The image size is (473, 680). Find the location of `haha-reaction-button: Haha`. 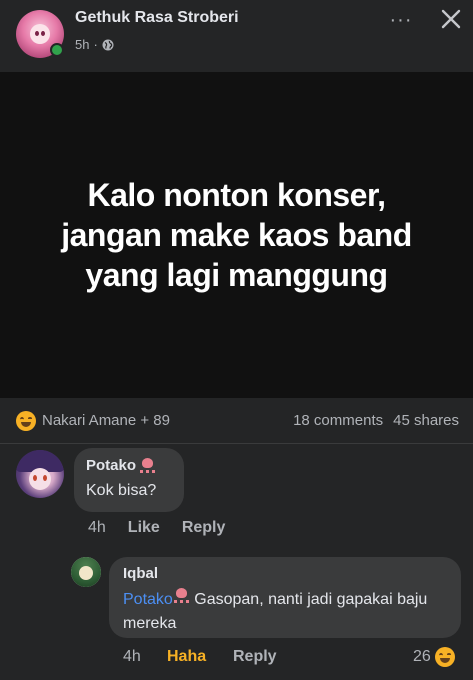

haha-reaction-button: Haha is located at coordinates (200, 657).